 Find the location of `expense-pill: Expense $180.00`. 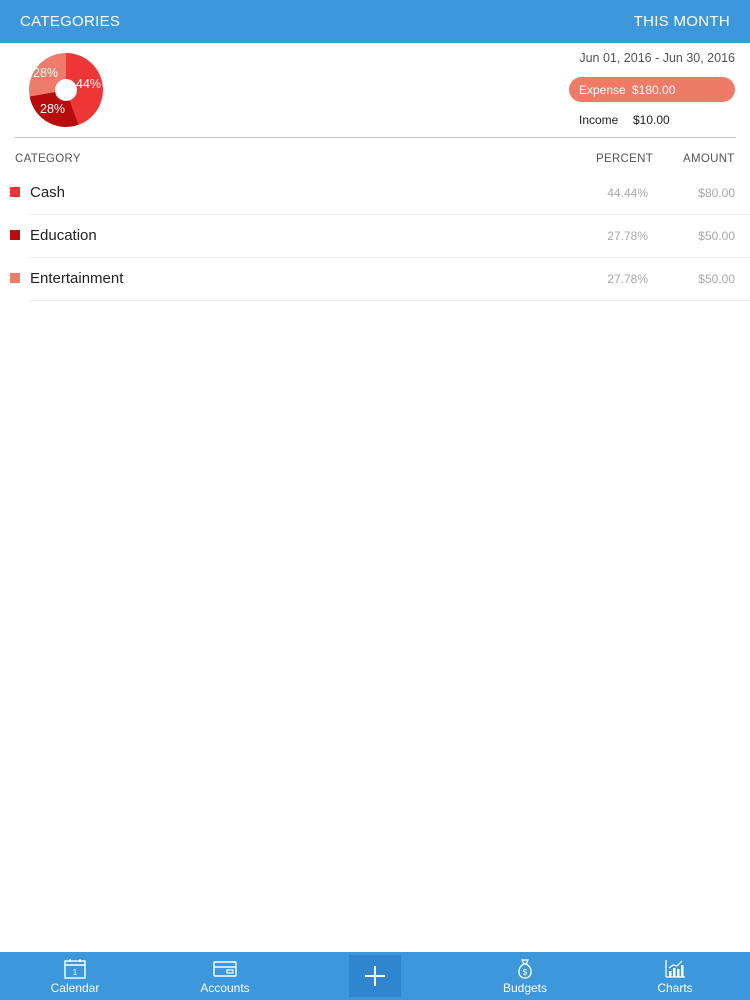

expense-pill: Expense $180.00 is located at coordinates (652, 89).